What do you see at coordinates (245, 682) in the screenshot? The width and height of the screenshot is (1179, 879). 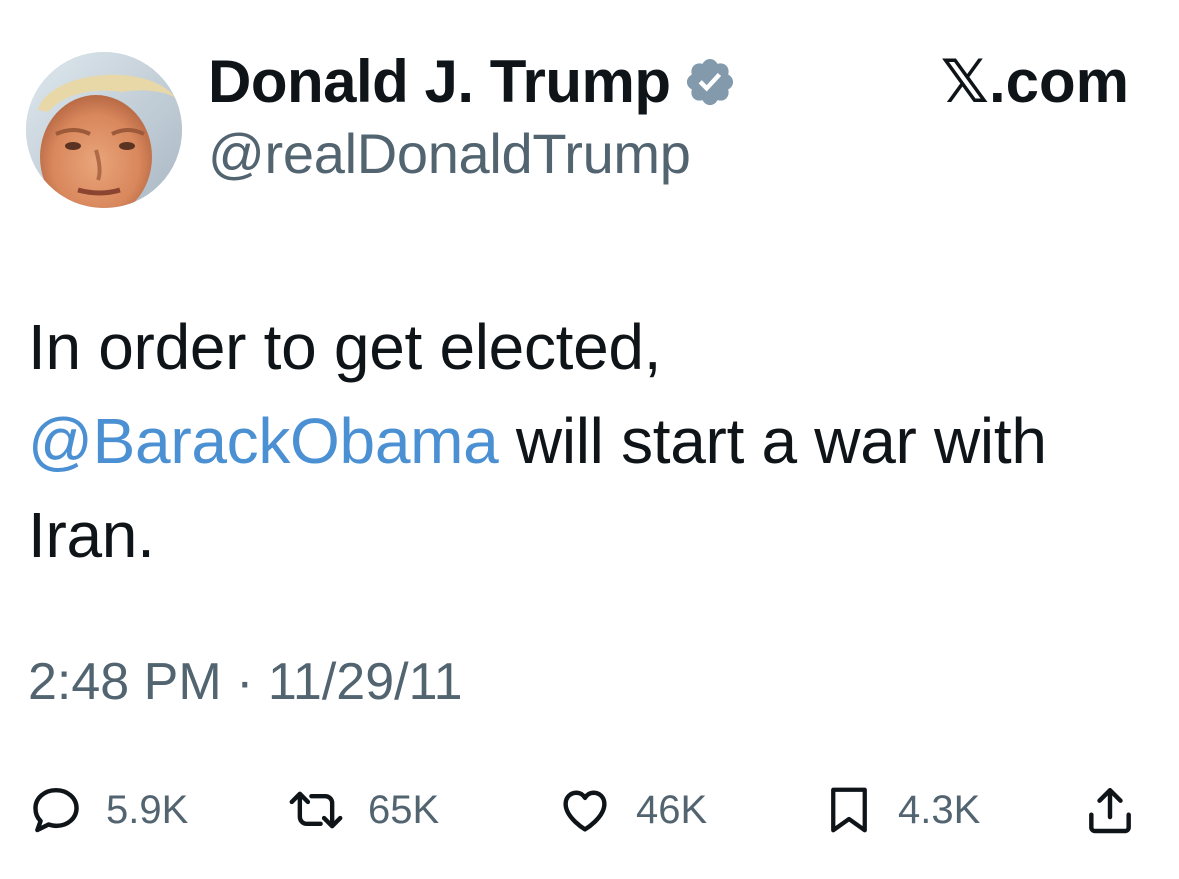 I see `tweet-timestamp: 2:48 PM · 11/29/11` at bounding box center [245, 682].